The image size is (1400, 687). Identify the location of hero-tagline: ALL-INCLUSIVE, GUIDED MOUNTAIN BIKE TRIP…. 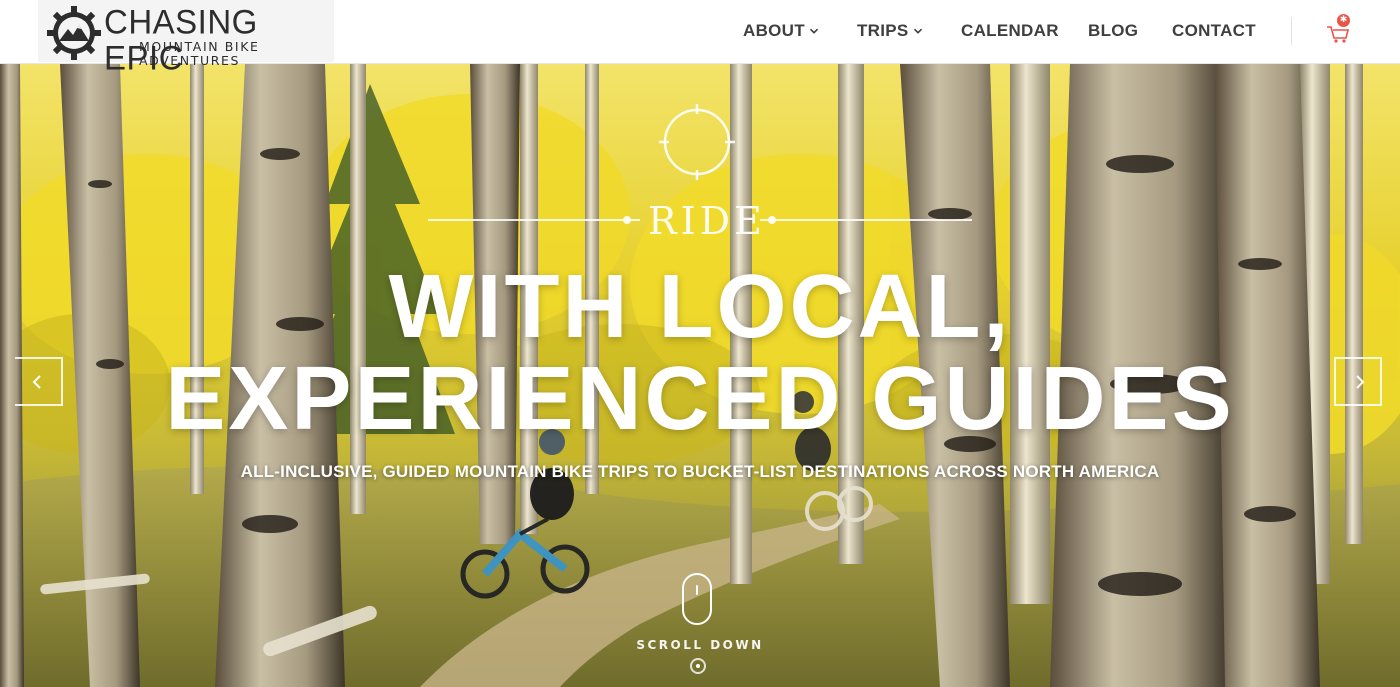
(700, 471).